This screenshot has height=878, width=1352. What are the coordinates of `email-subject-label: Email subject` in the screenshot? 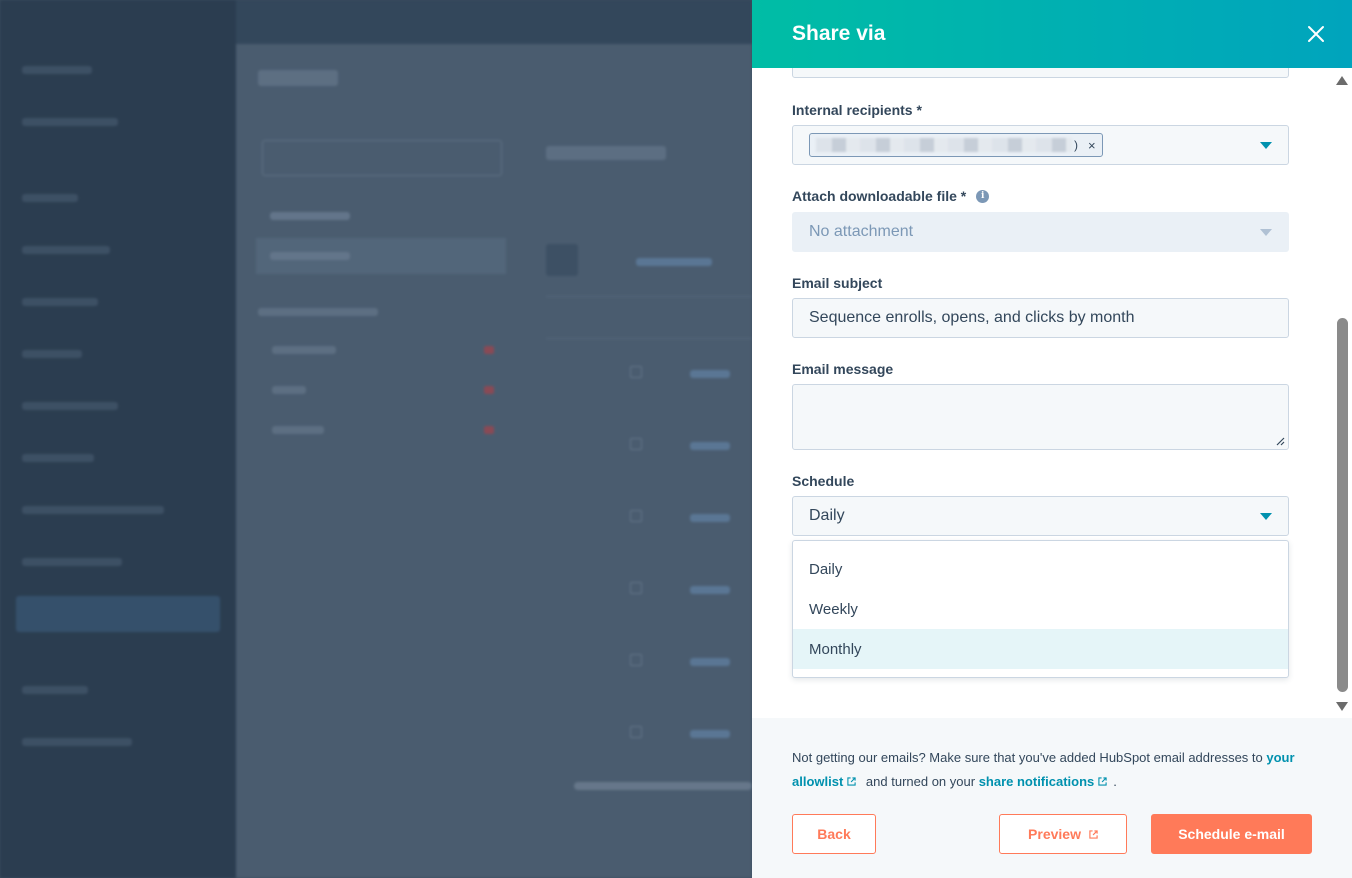 It's located at (837, 283).